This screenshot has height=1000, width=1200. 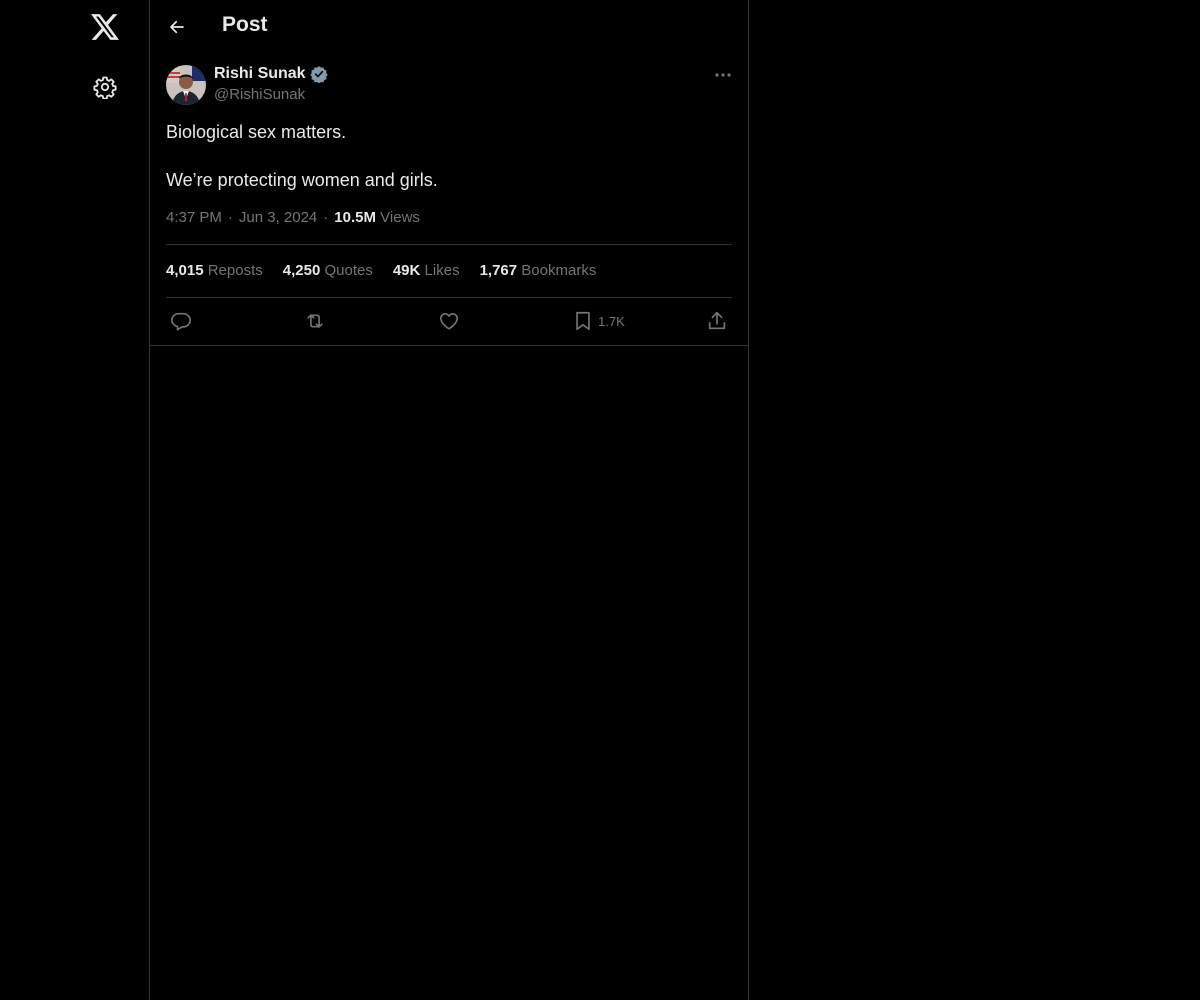 I want to click on post-meta: 4:37 PM · Jun 3, 2024 · 10.5M Views, so click(x=293, y=217).